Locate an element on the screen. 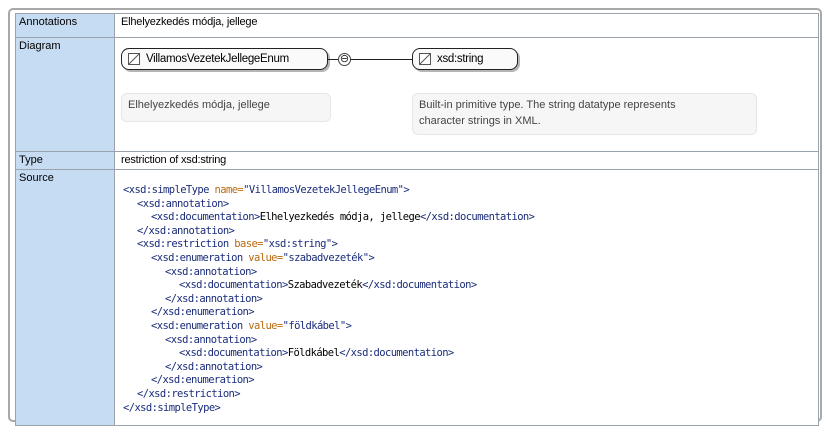 This screenshot has width=832, height=434. connector-line-right is located at coordinates (381, 59).